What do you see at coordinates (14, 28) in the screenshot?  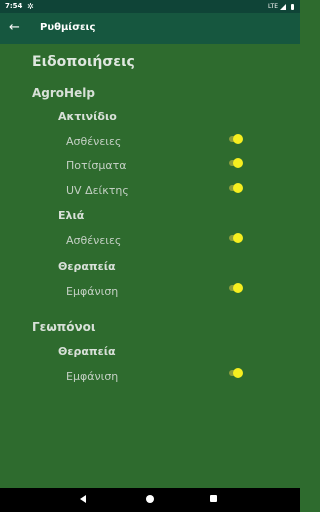 I see `back-arrow-icon: ←` at bounding box center [14, 28].